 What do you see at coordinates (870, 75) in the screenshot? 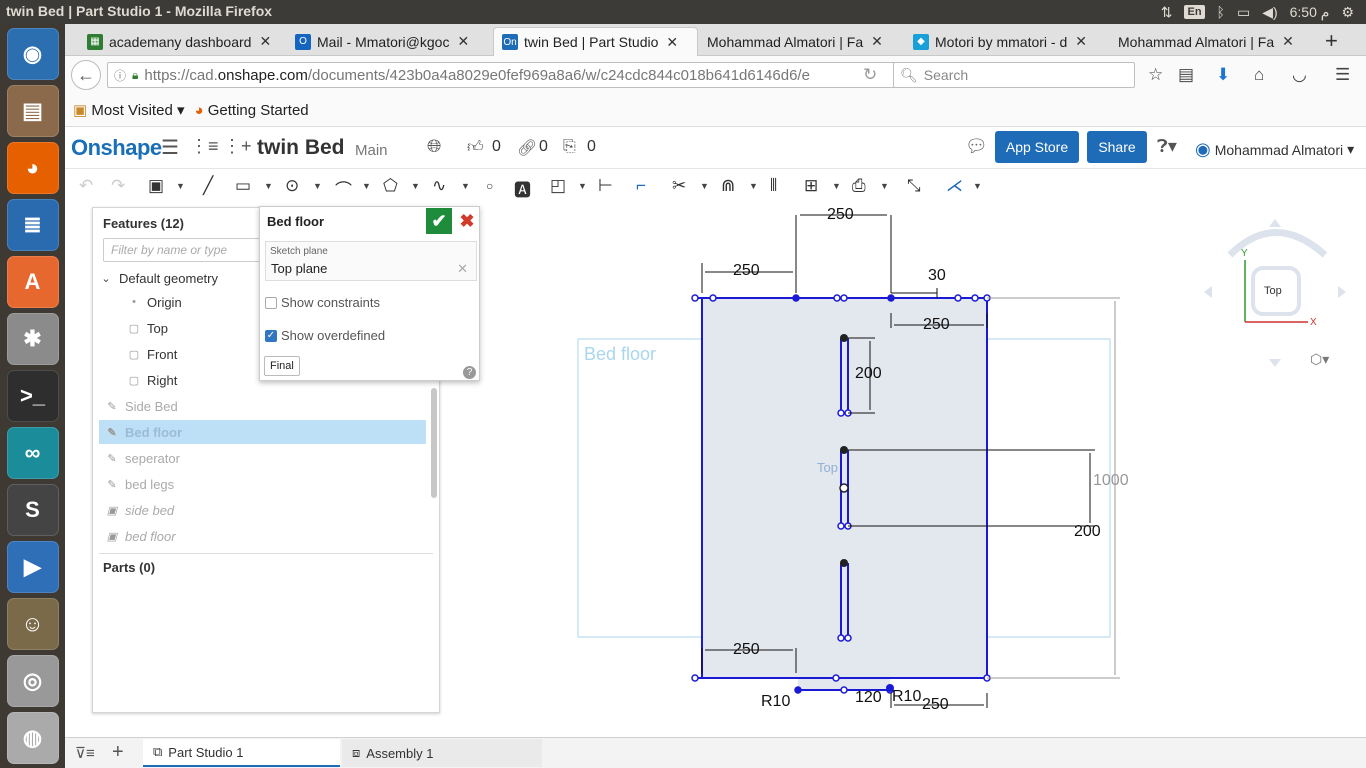
I see `reload-icon: ↻` at bounding box center [870, 75].